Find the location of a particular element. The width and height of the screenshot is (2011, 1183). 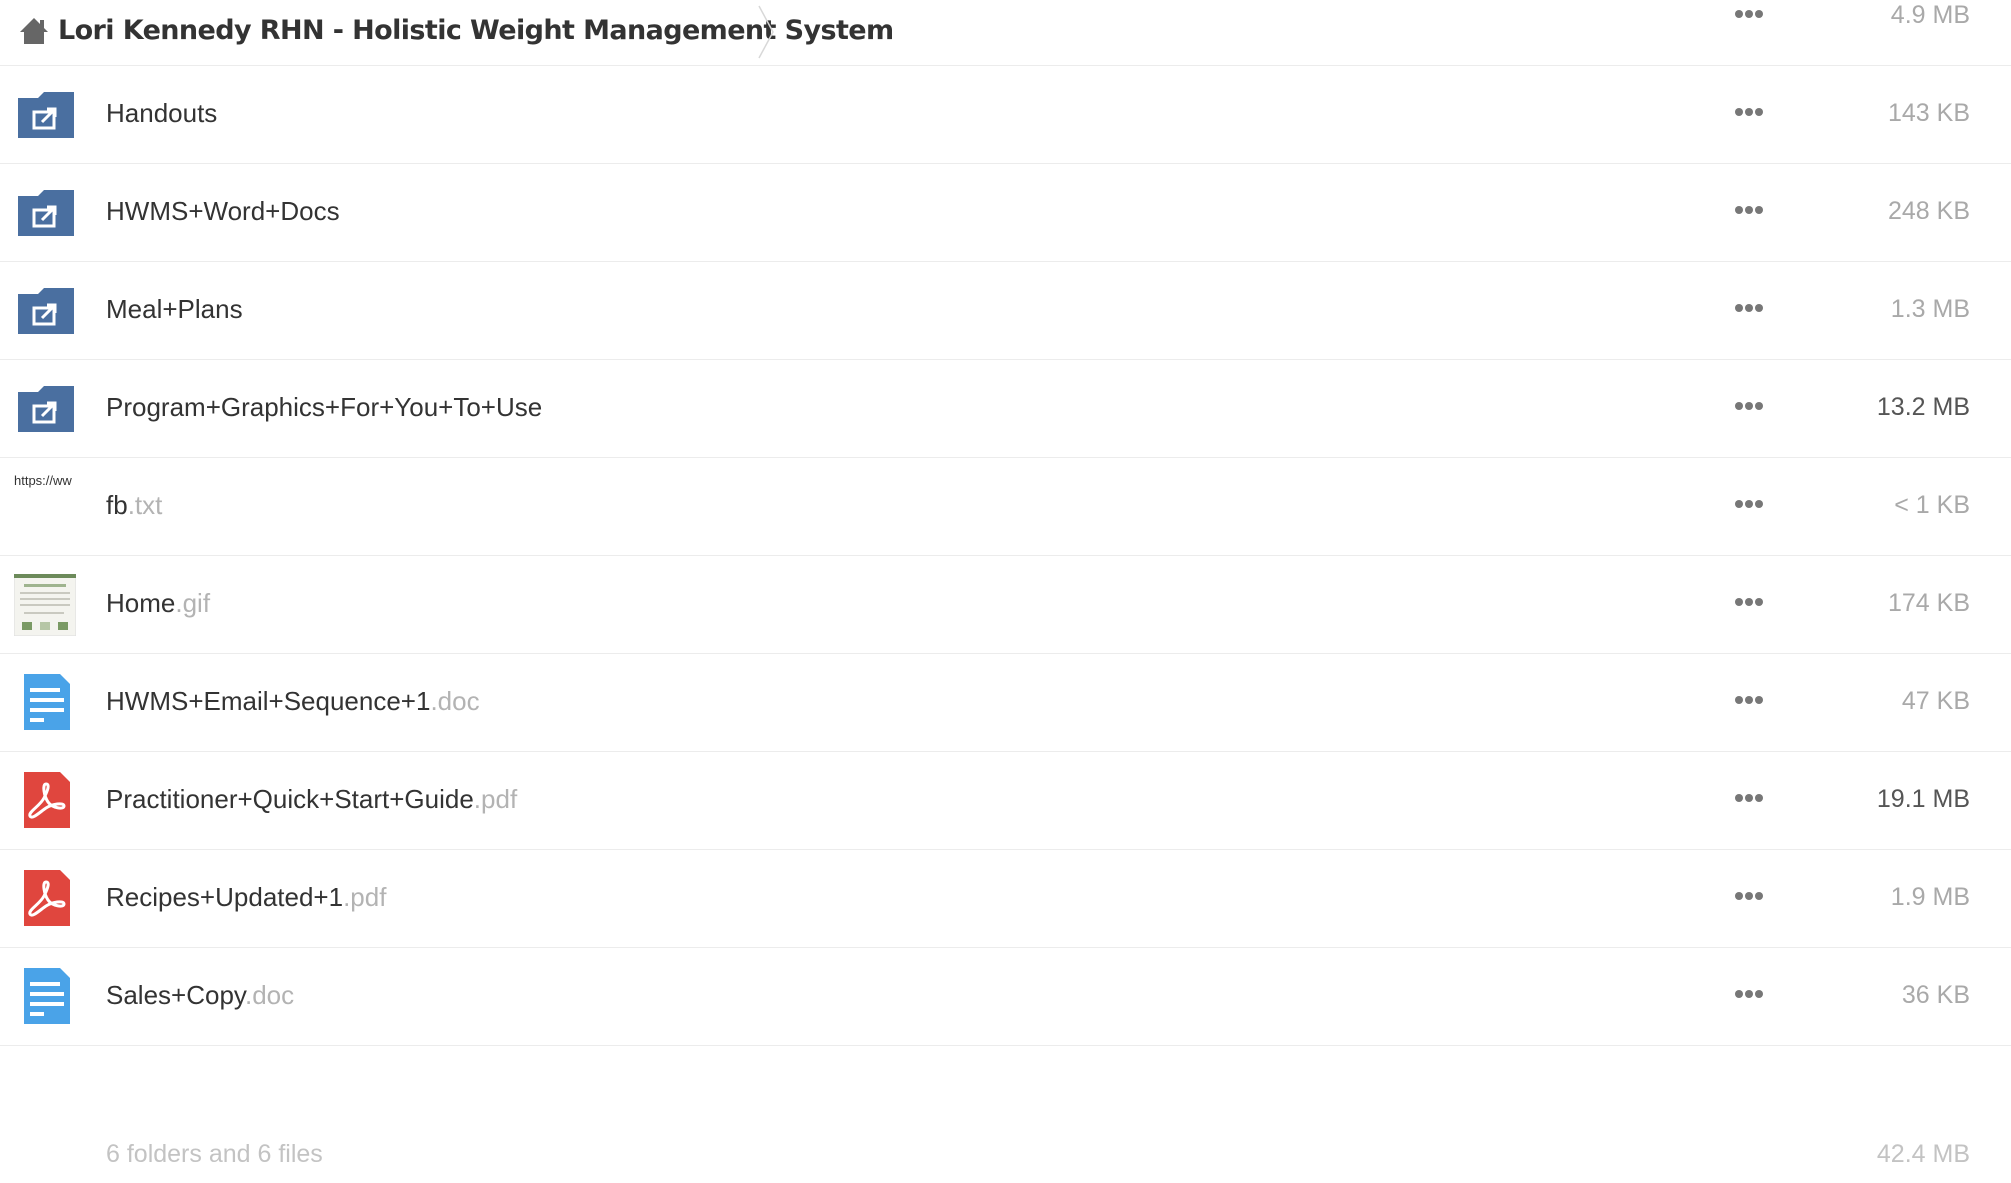

item-name: HWMS+Word+Docs is located at coordinates (223, 211).